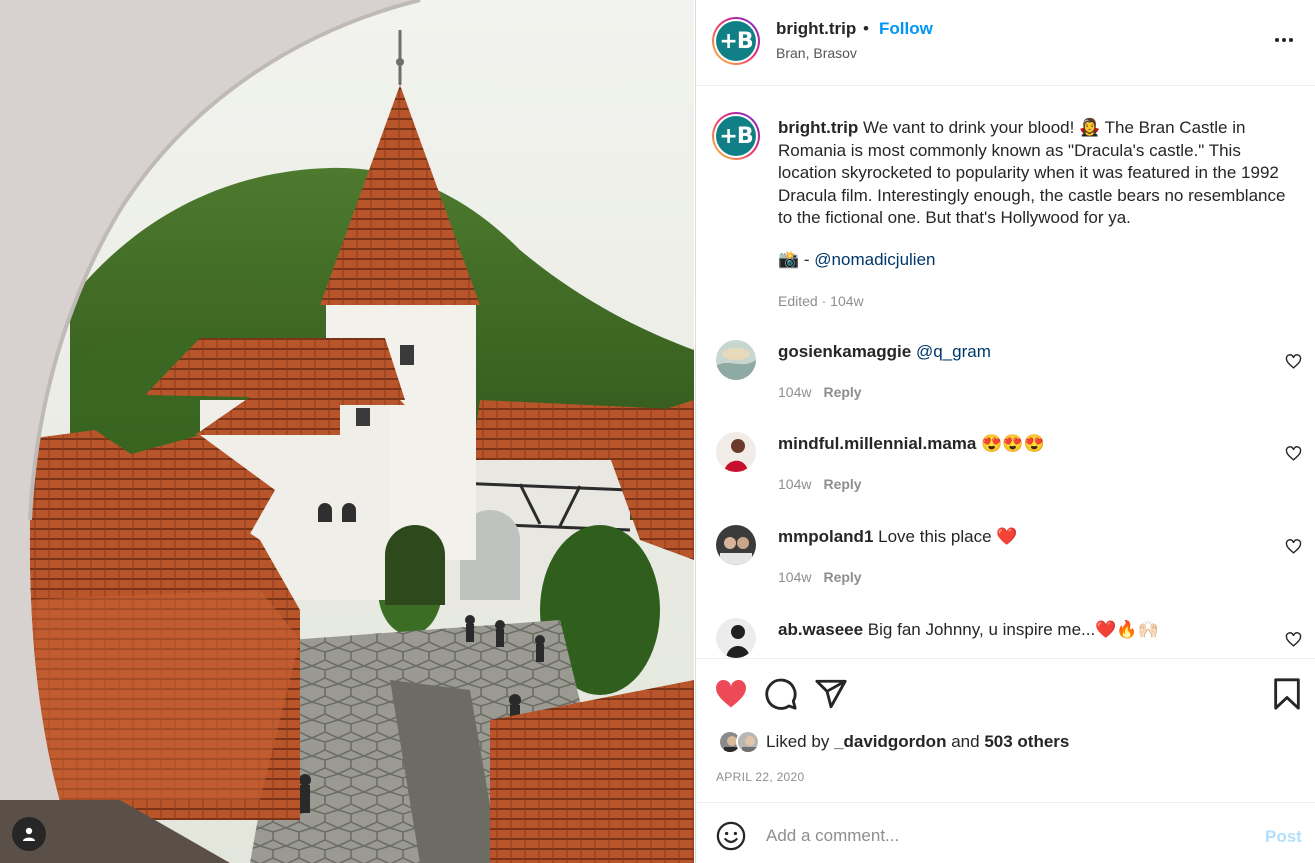  Describe the element at coordinates (953, 351) in the screenshot. I see `comment-mention-link: @q_gram` at that location.